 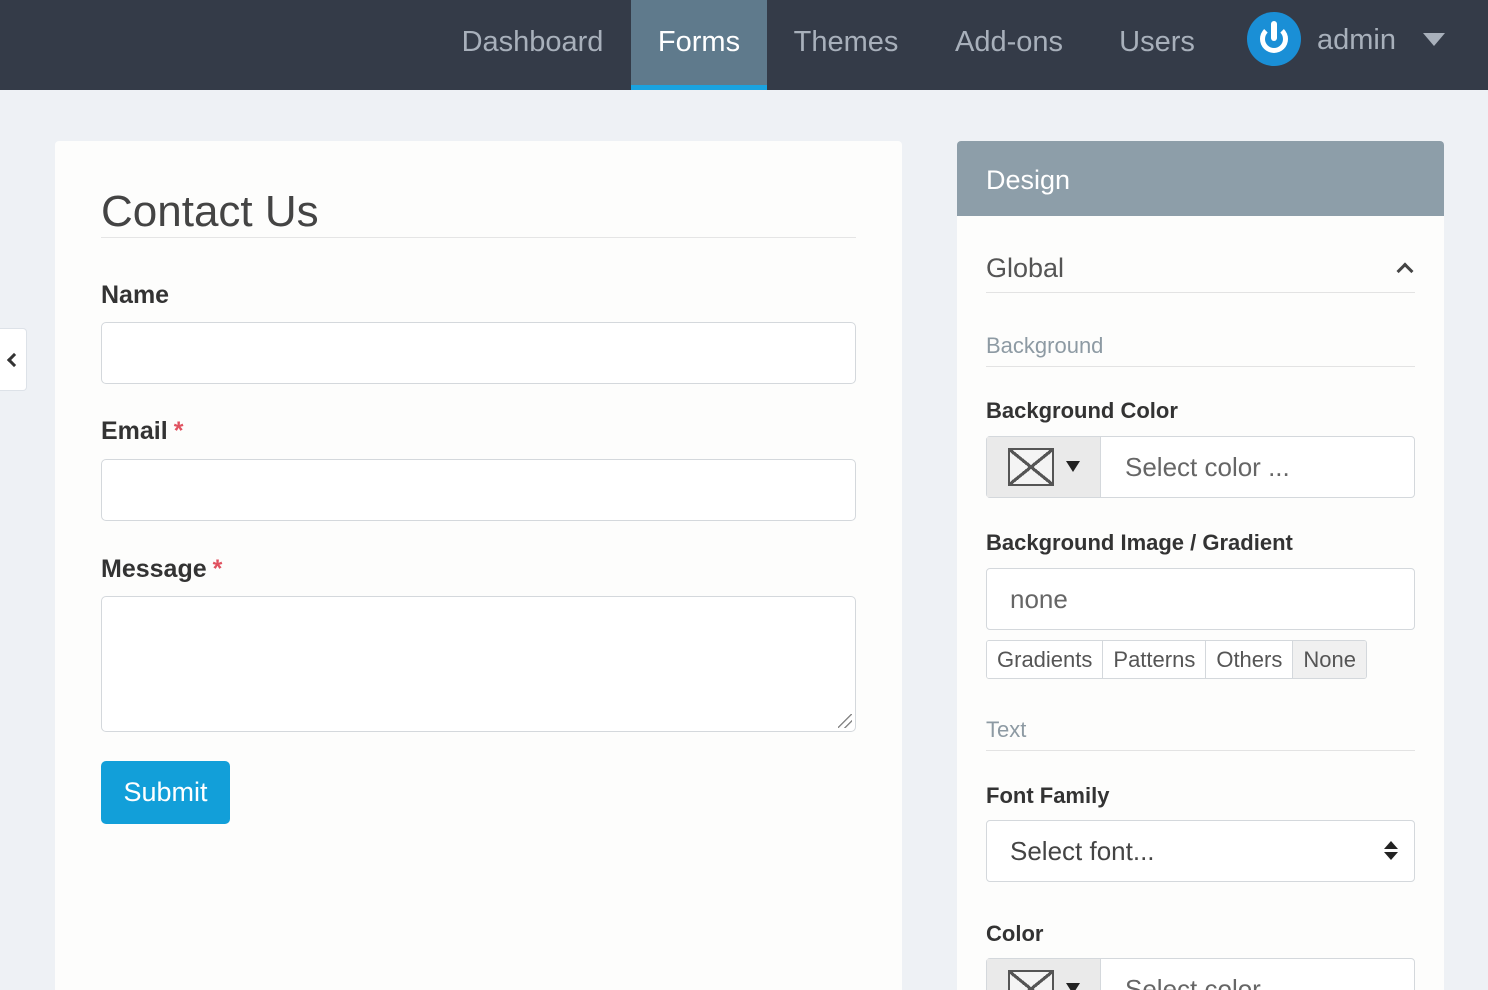 What do you see at coordinates (1006, 729) in the screenshot?
I see `text-heading: Text` at bounding box center [1006, 729].